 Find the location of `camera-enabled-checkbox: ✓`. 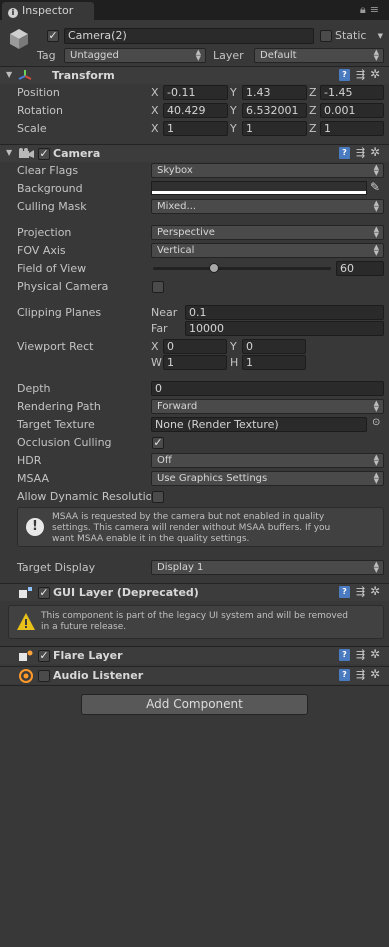

camera-enabled-checkbox: ✓ is located at coordinates (44, 154).